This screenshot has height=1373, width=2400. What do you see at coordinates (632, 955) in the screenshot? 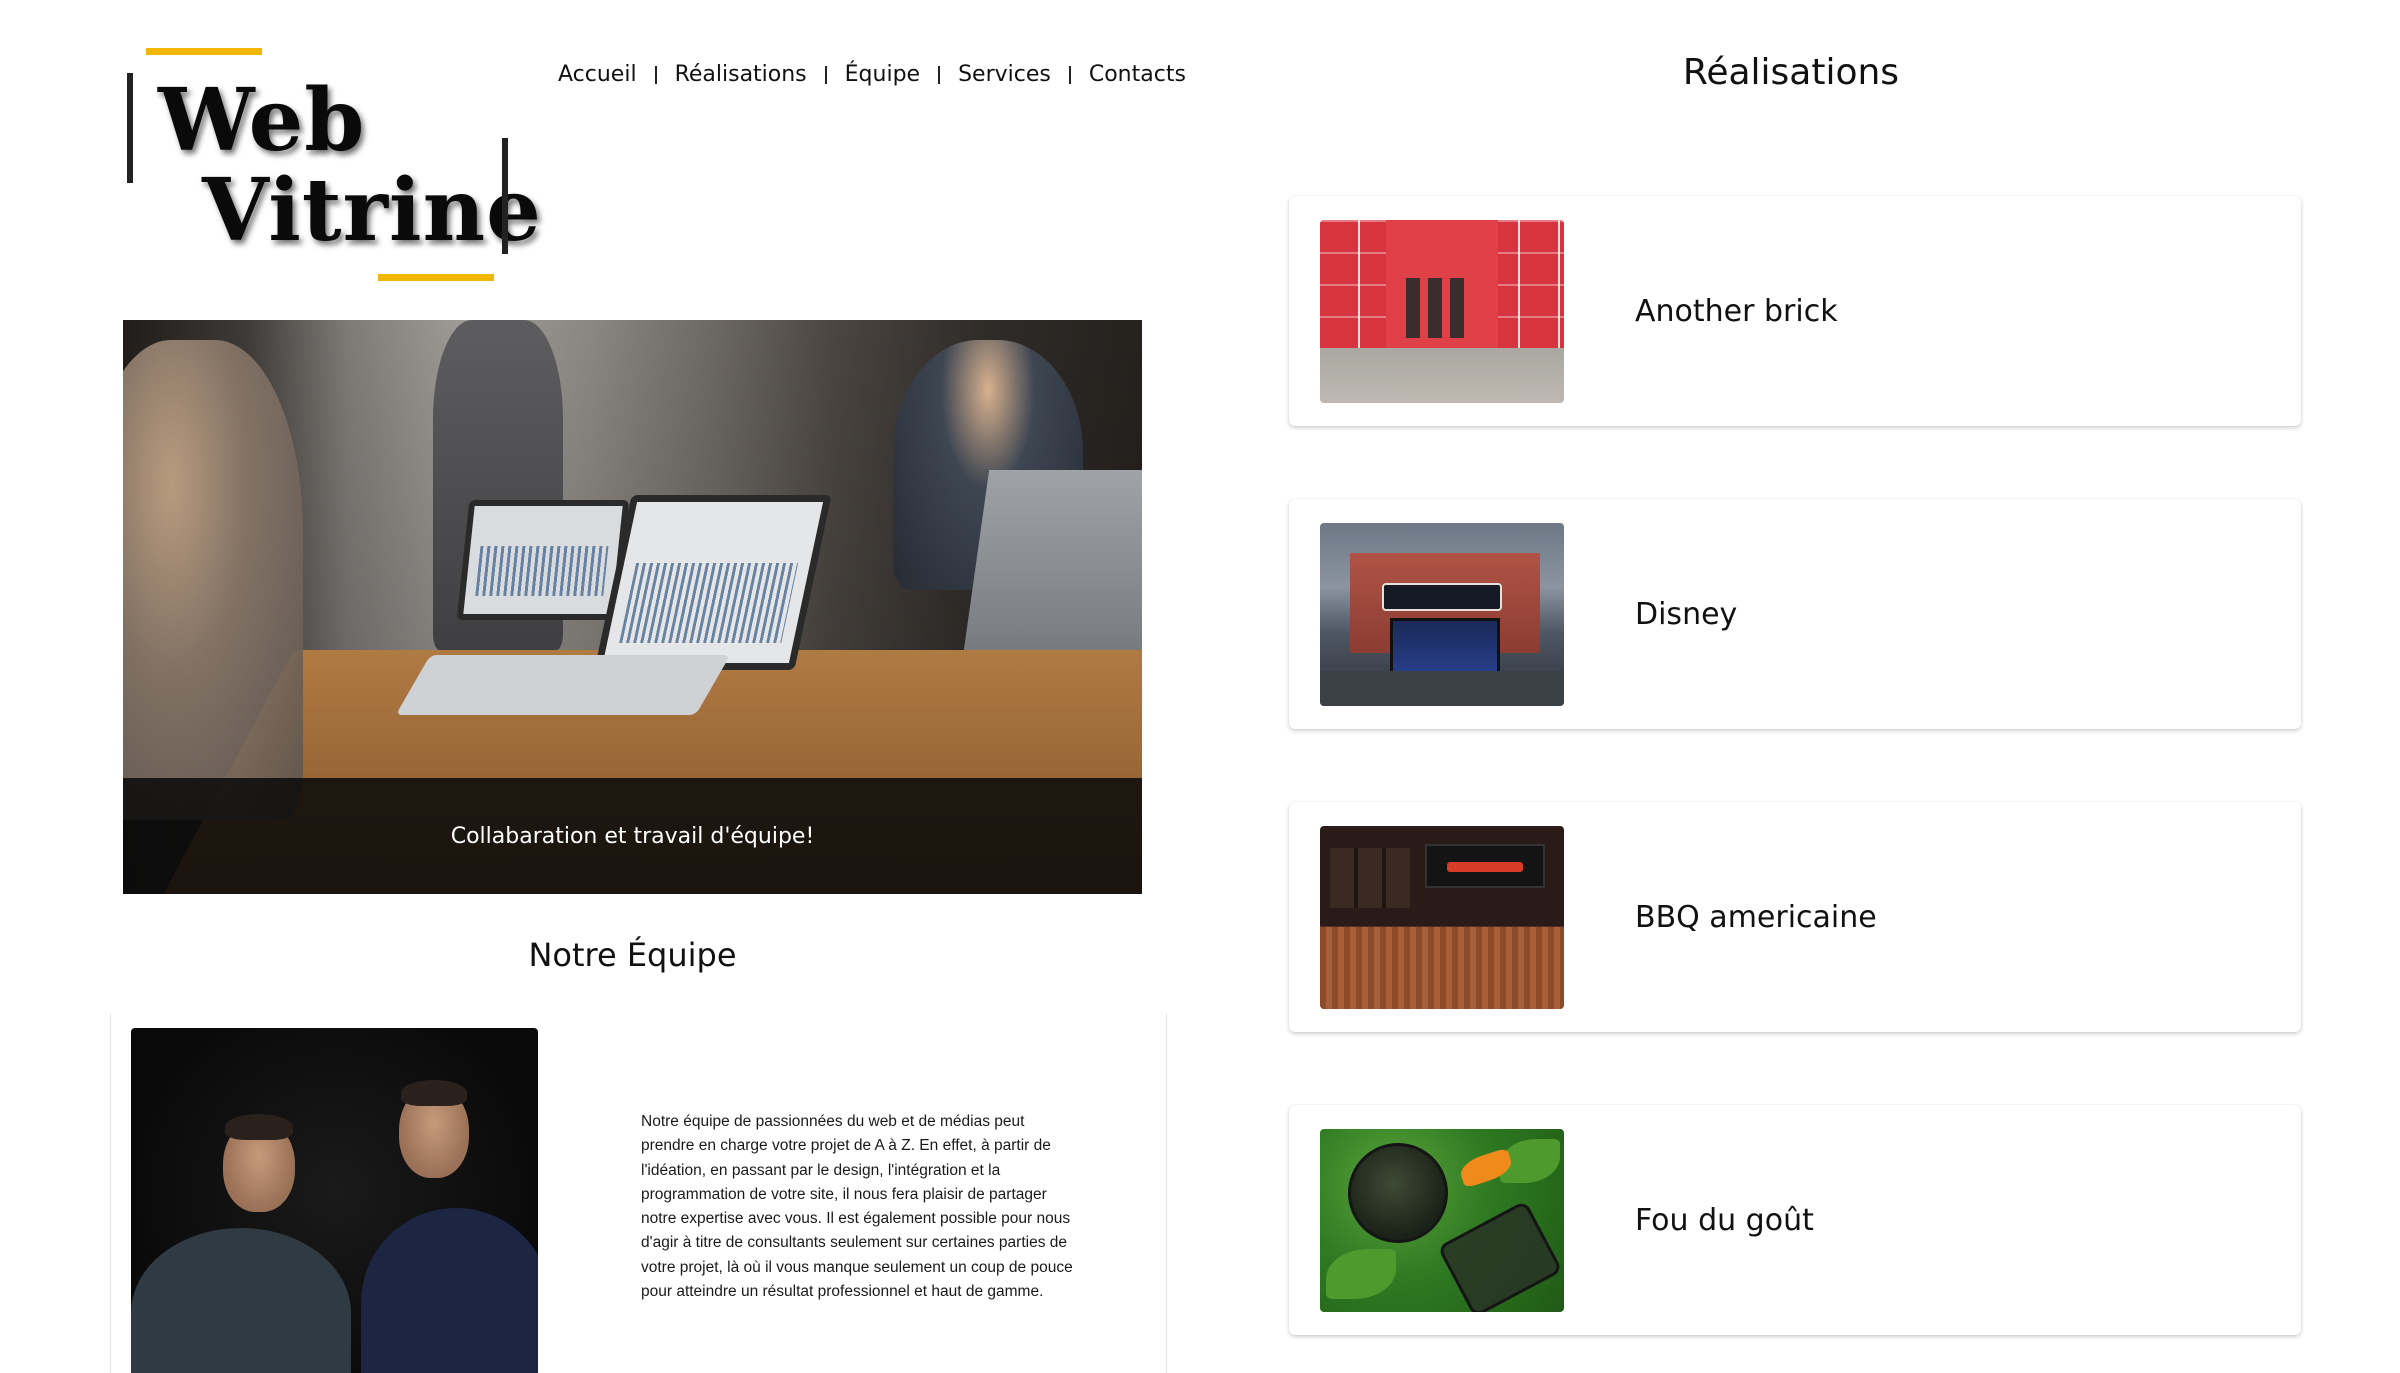
I see `team-title: Notre Équipe` at bounding box center [632, 955].